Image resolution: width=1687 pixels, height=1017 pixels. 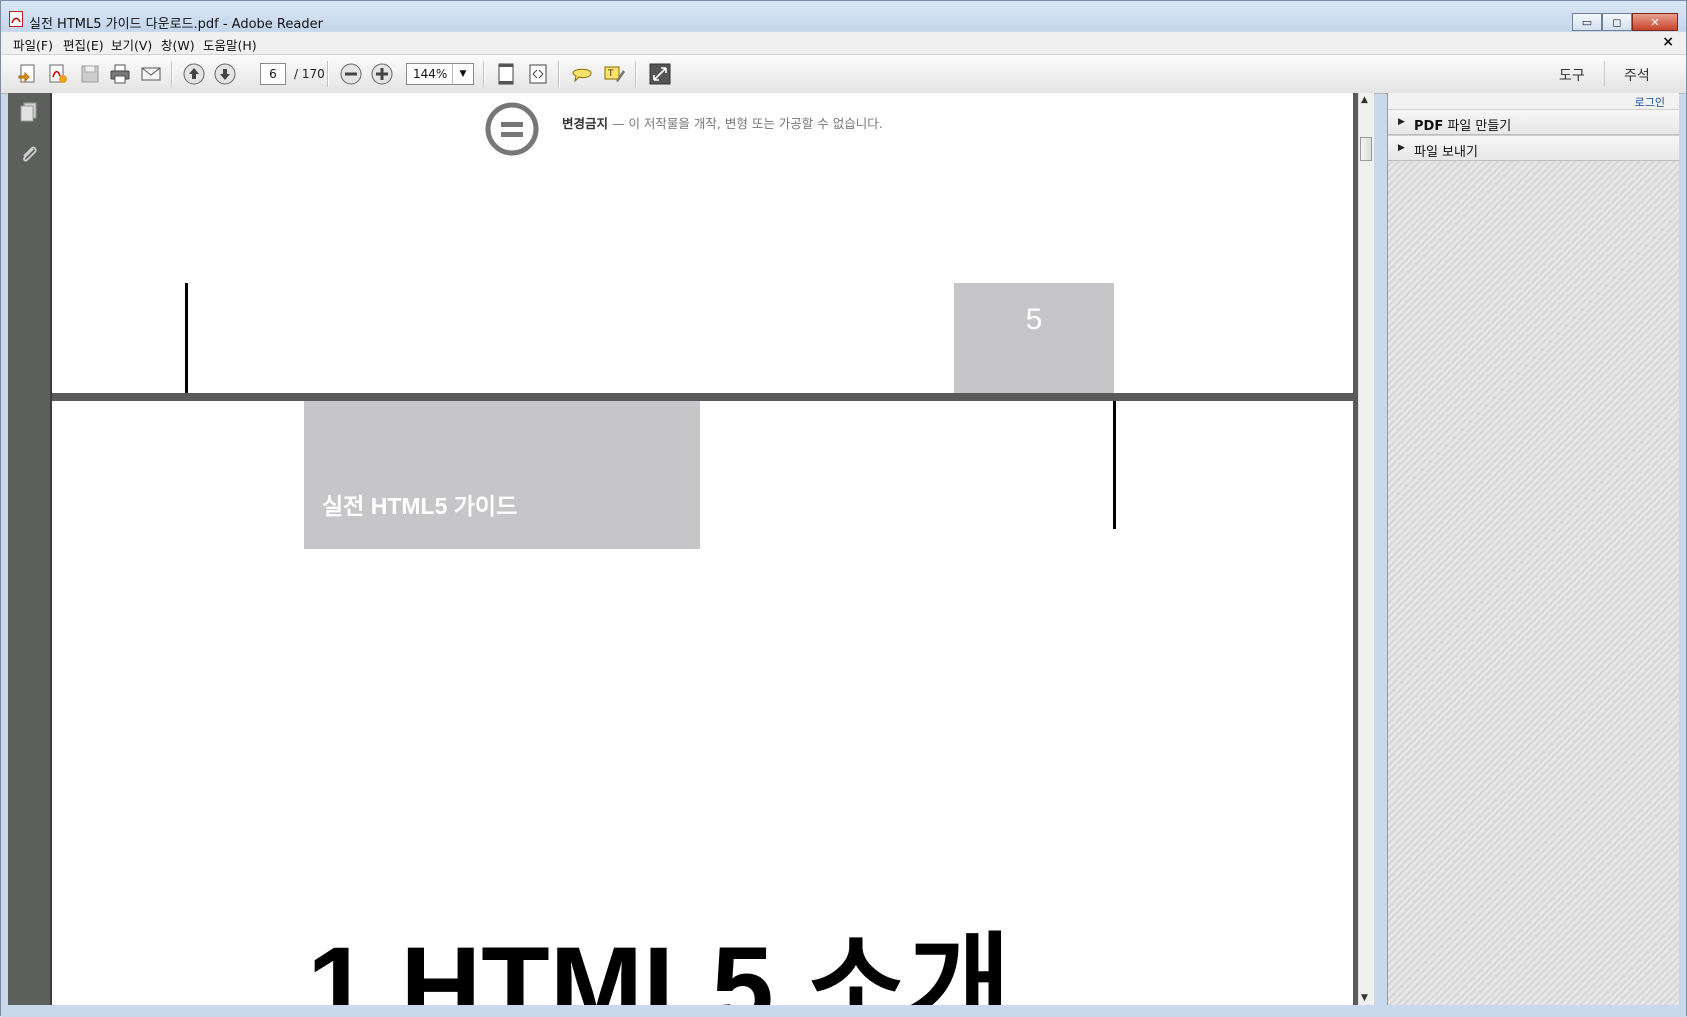 What do you see at coordinates (512, 129) in the screenshot?
I see `no-derivatives-icon` at bounding box center [512, 129].